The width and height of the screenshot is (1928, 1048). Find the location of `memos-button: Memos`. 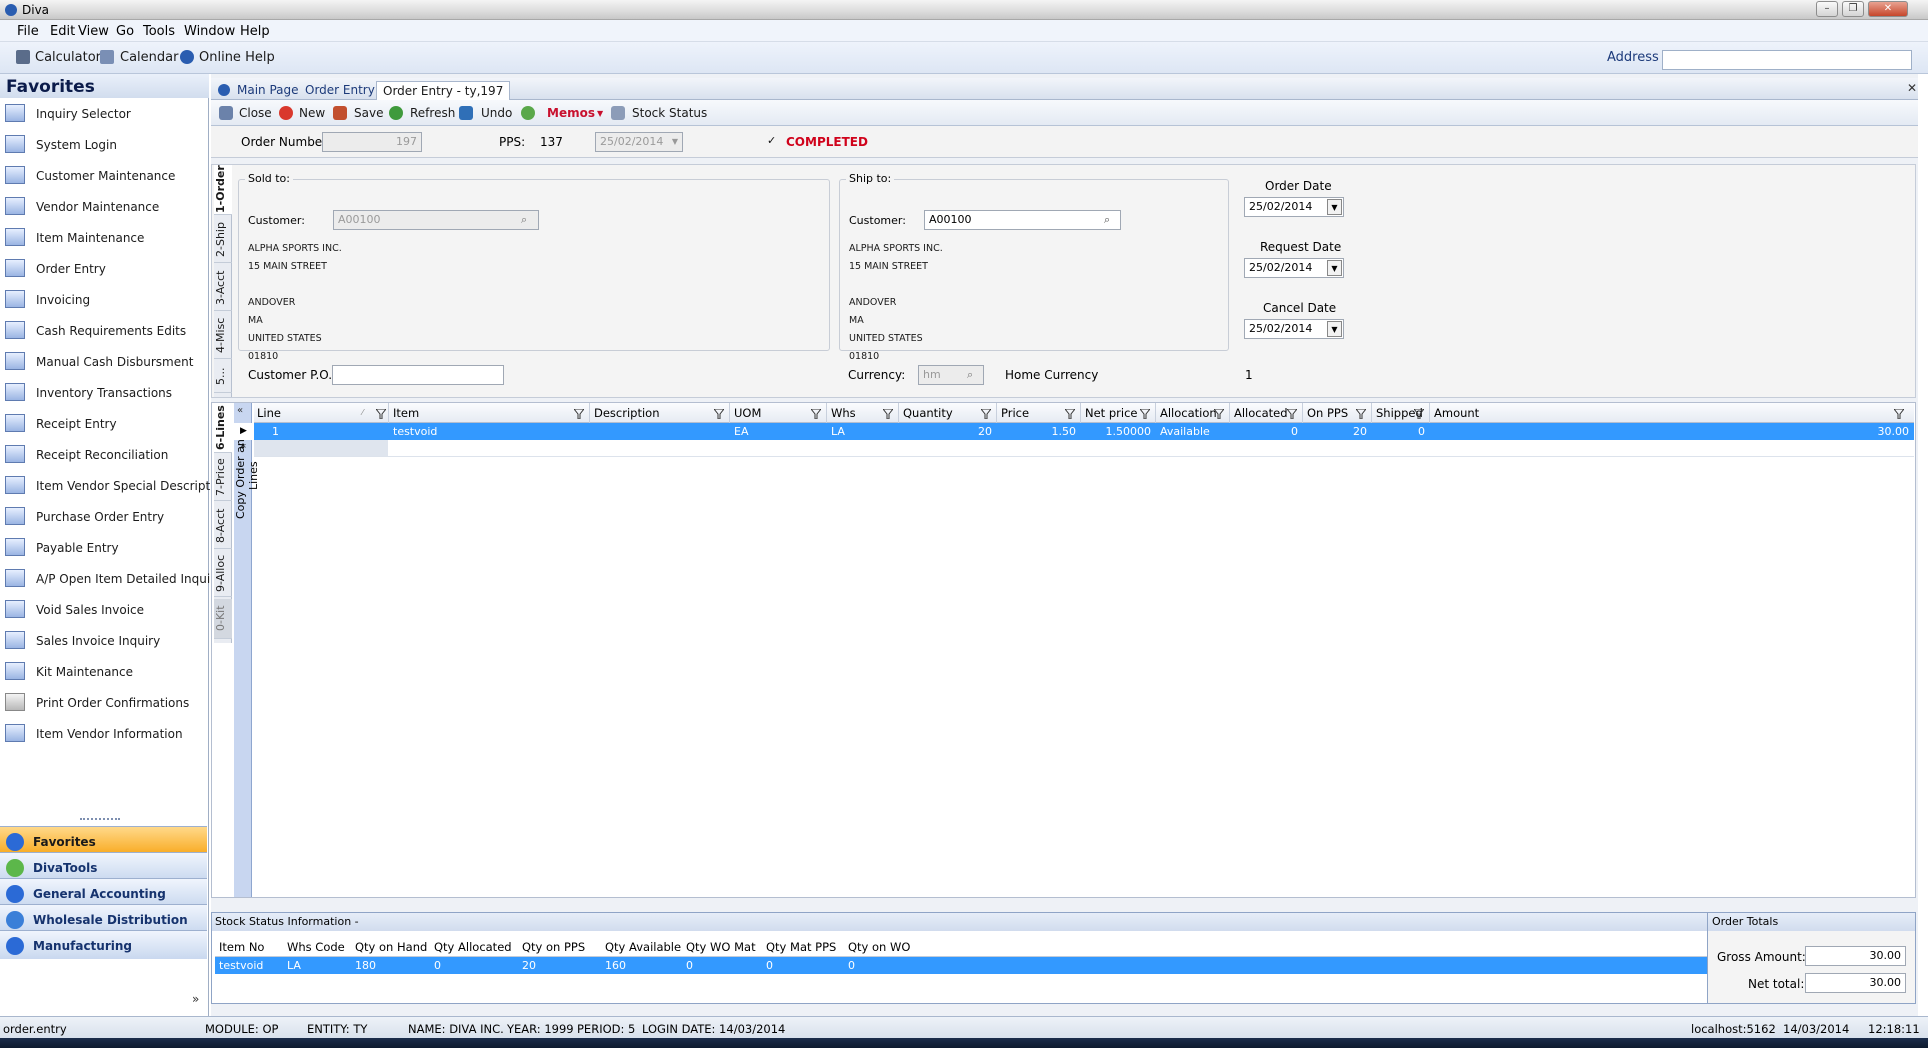

memos-button: Memos is located at coordinates (571, 113).